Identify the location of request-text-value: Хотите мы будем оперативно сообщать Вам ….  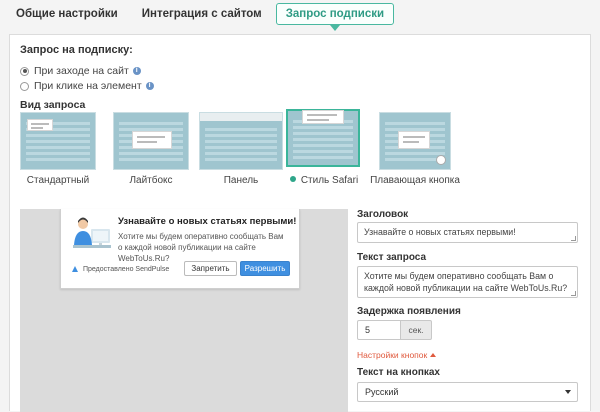
(466, 282).